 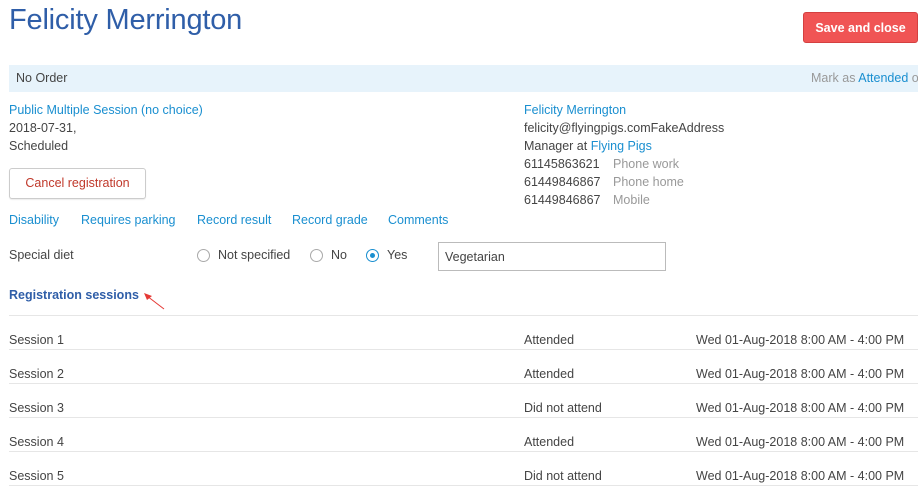 What do you see at coordinates (39, 146) in the screenshot?
I see `event-status: Scheduled` at bounding box center [39, 146].